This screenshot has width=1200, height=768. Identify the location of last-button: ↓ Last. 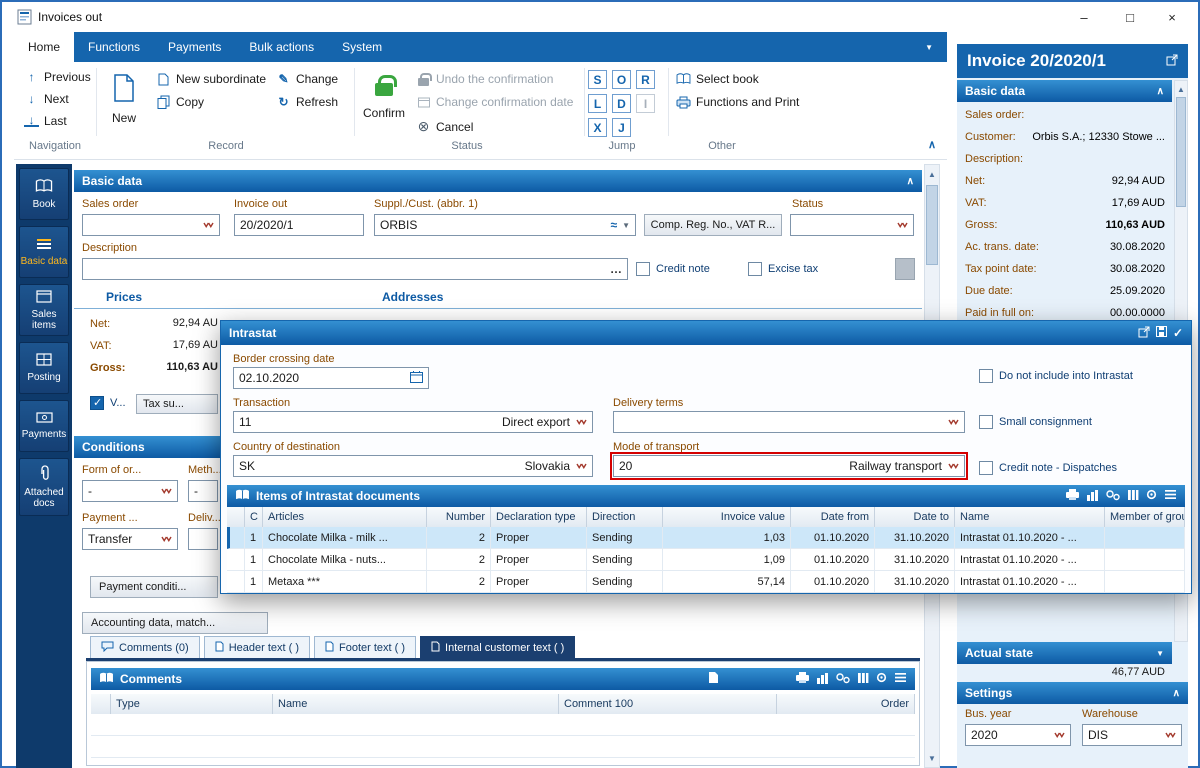
(45, 121).